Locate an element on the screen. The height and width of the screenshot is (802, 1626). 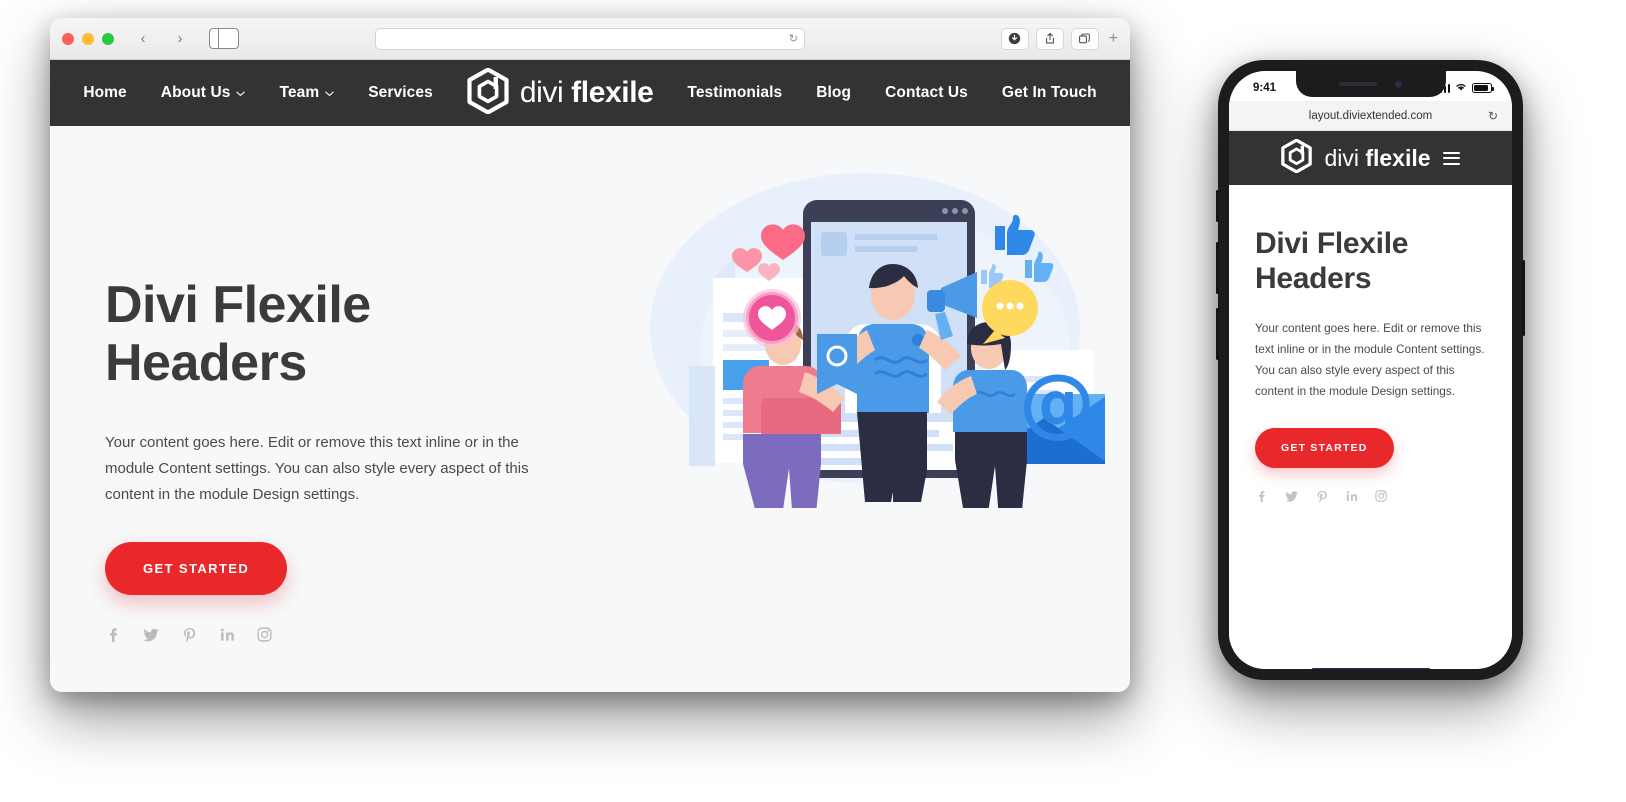
wifi-icon is located at coordinates (1461, 88).